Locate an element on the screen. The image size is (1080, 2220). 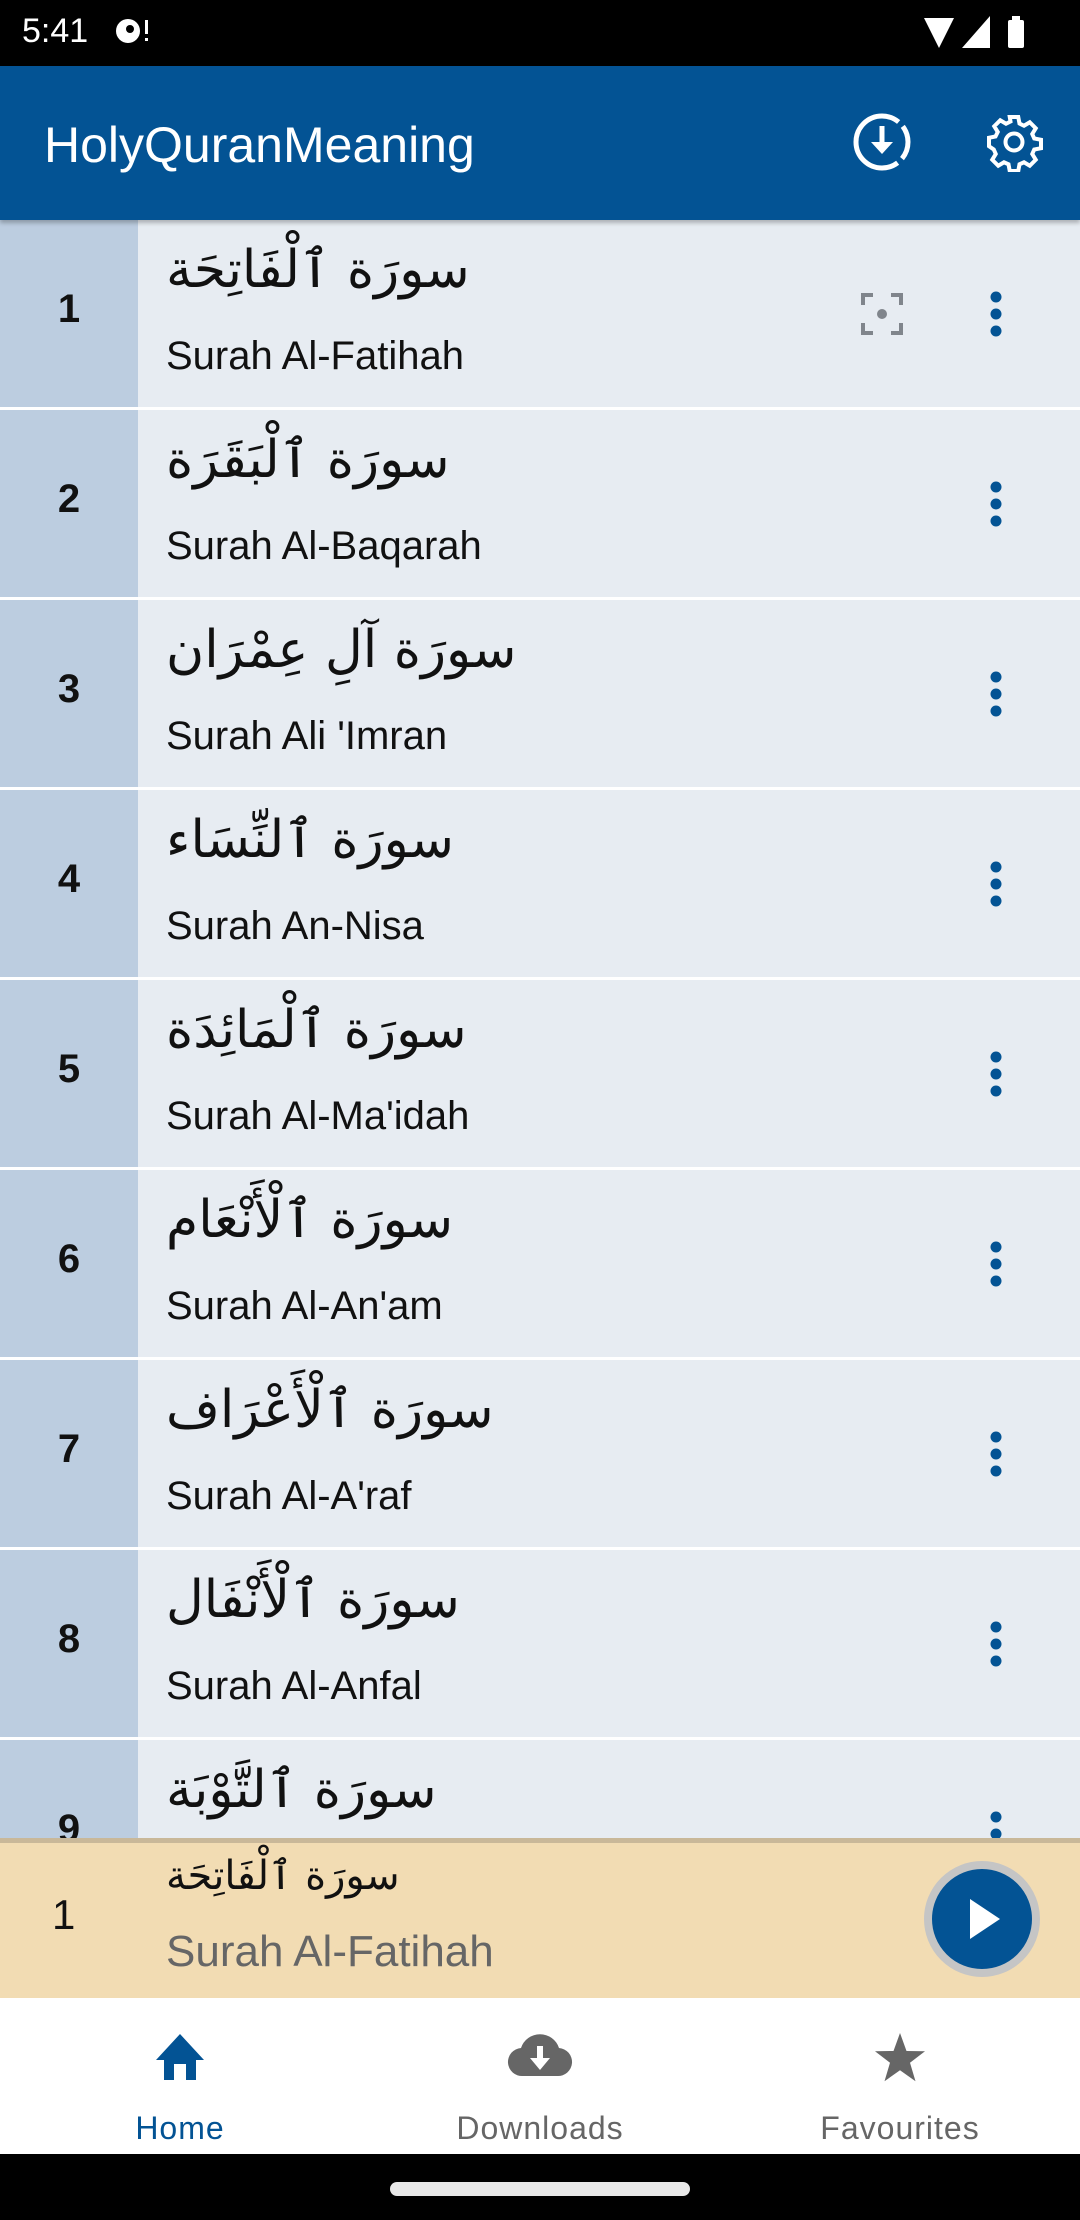
surah-number: 3 is located at coordinates (69, 689).